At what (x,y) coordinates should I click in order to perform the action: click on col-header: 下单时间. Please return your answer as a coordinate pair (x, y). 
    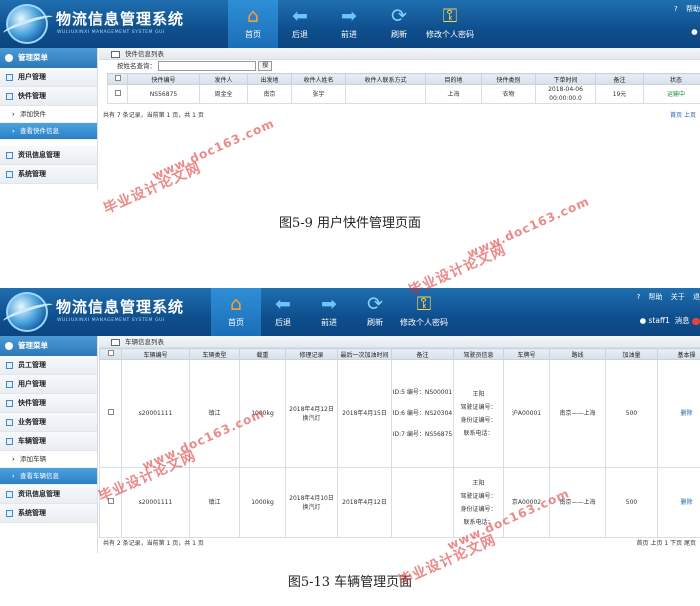
    Looking at the image, I should click on (565, 79).